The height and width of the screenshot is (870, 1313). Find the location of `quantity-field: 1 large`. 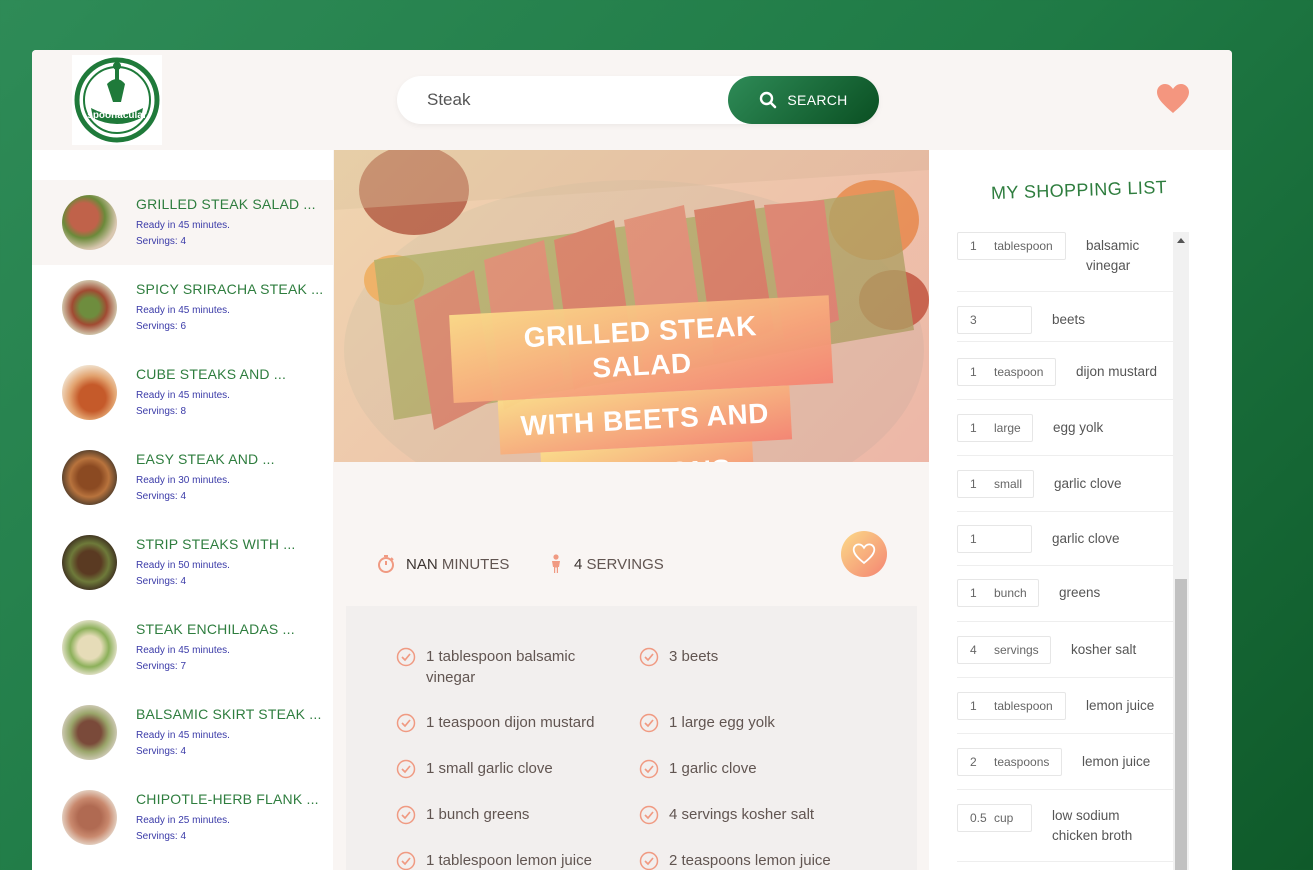

quantity-field: 1 large is located at coordinates (995, 428).